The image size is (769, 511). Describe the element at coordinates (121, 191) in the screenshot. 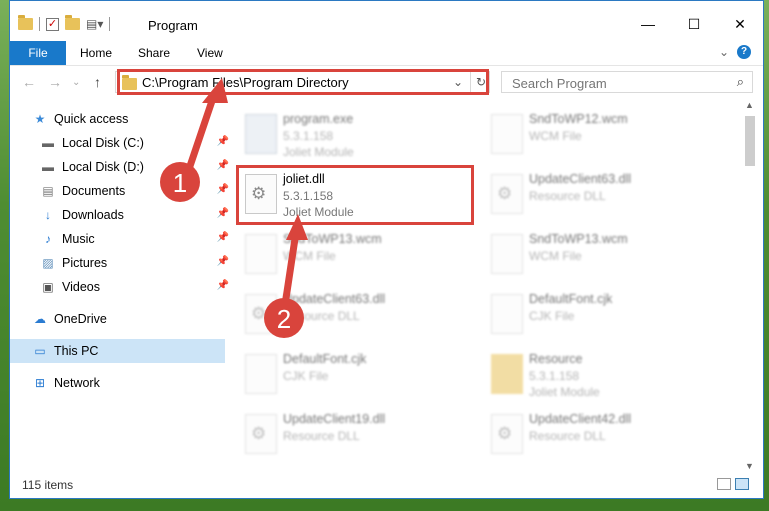

I see `sidebar-item-documents: ▤ Documents 📌` at that location.